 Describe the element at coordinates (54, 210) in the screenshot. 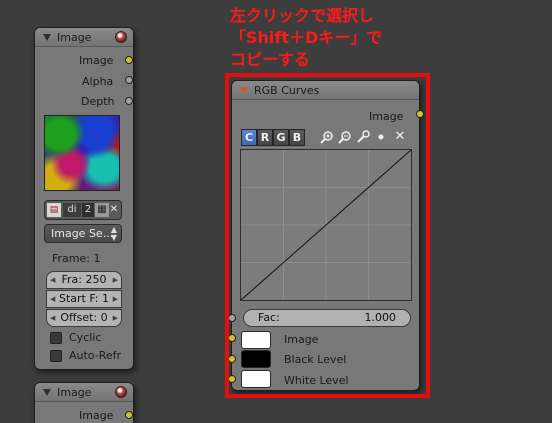

I see `image-browse-icon: ▤` at that location.